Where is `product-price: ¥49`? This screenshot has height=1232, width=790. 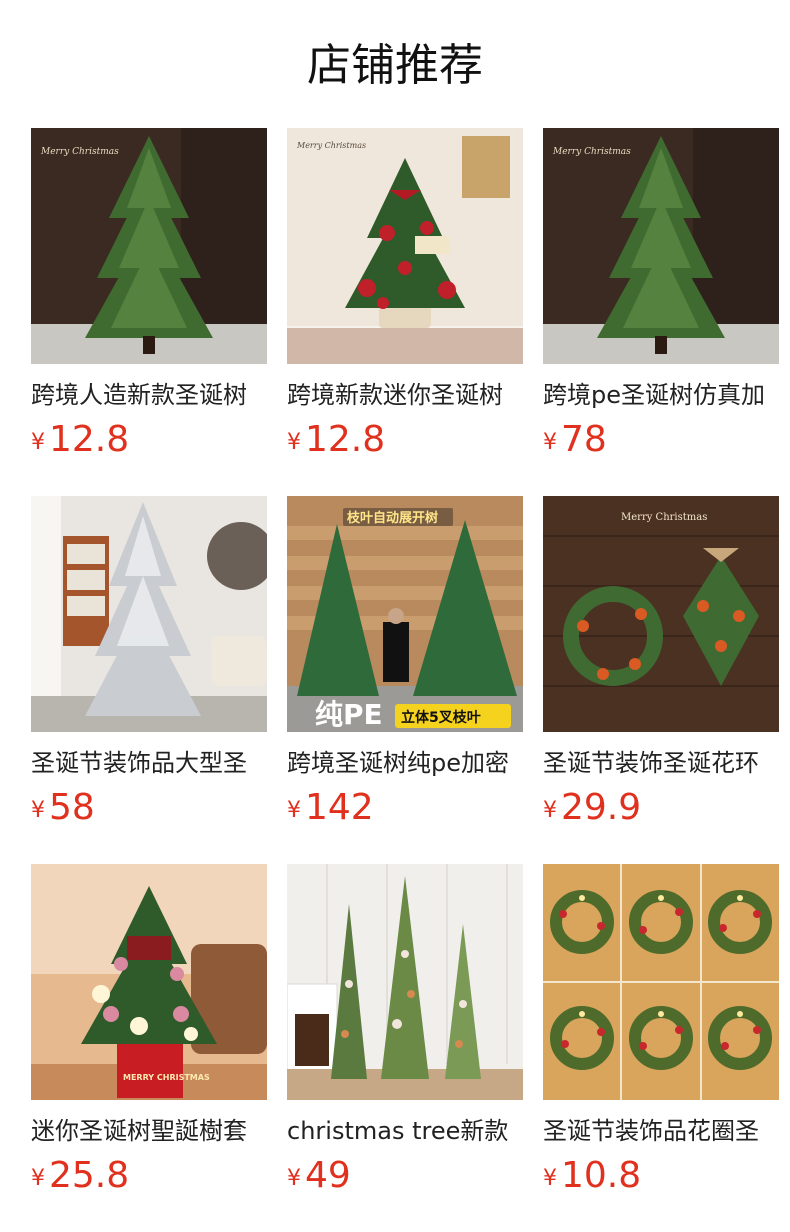
product-price: ¥49 is located at coordinates (319, 1176).